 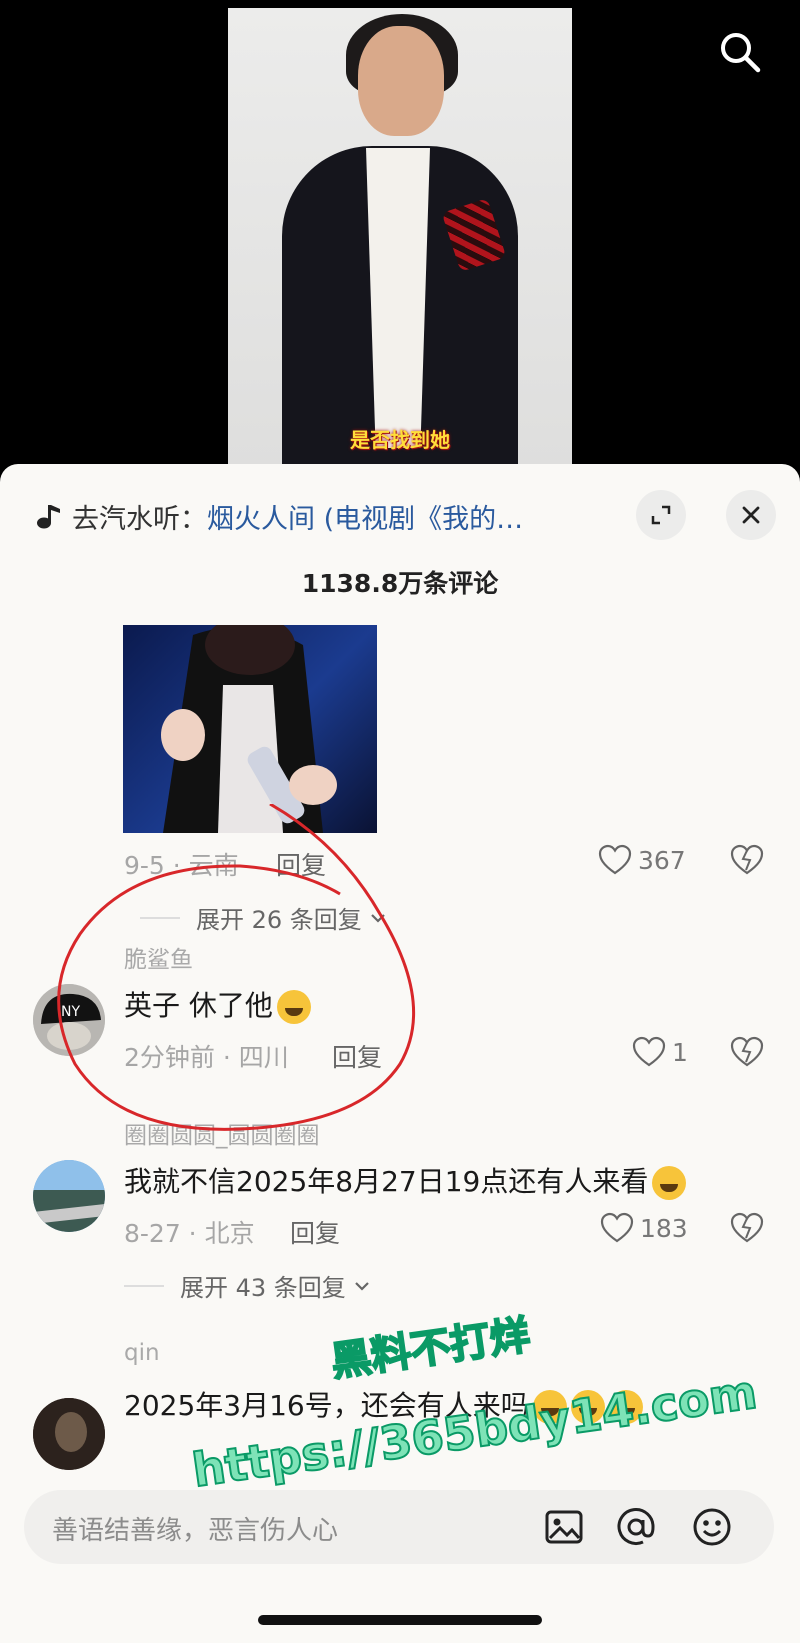 What do you see at coordinates (636, 1527) in the screenshot?
I see `at-icon` at bounding box center [636, 1527].